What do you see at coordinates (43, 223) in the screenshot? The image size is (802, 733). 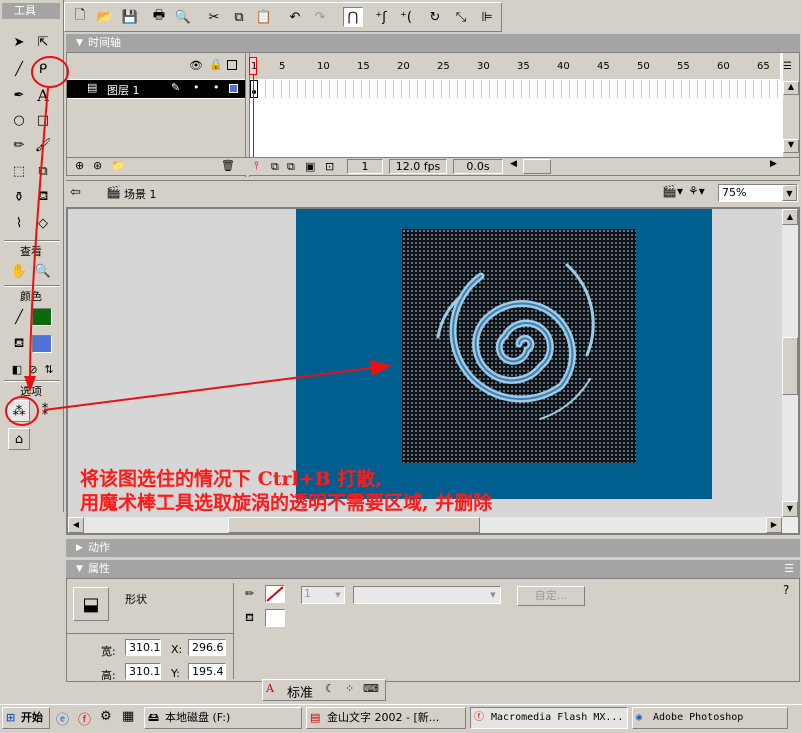 I see `eraser-tool: ◇` at bounding box center [43, 223].